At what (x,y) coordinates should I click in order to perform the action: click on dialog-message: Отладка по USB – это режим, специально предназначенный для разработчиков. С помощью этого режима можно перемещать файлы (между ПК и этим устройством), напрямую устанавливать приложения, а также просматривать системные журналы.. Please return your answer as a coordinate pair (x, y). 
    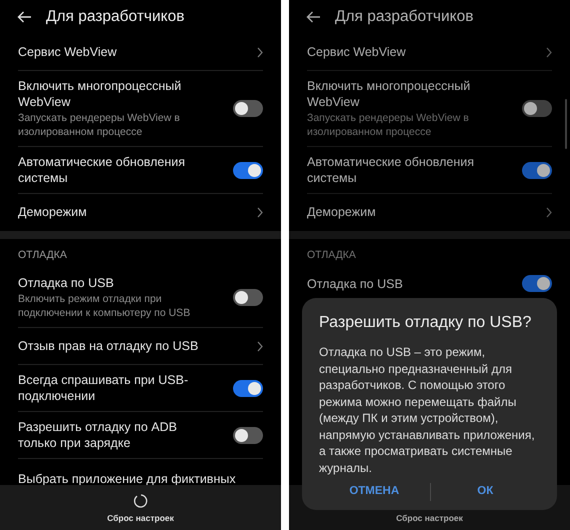
    Looking at the image, I should click on (427, 410).